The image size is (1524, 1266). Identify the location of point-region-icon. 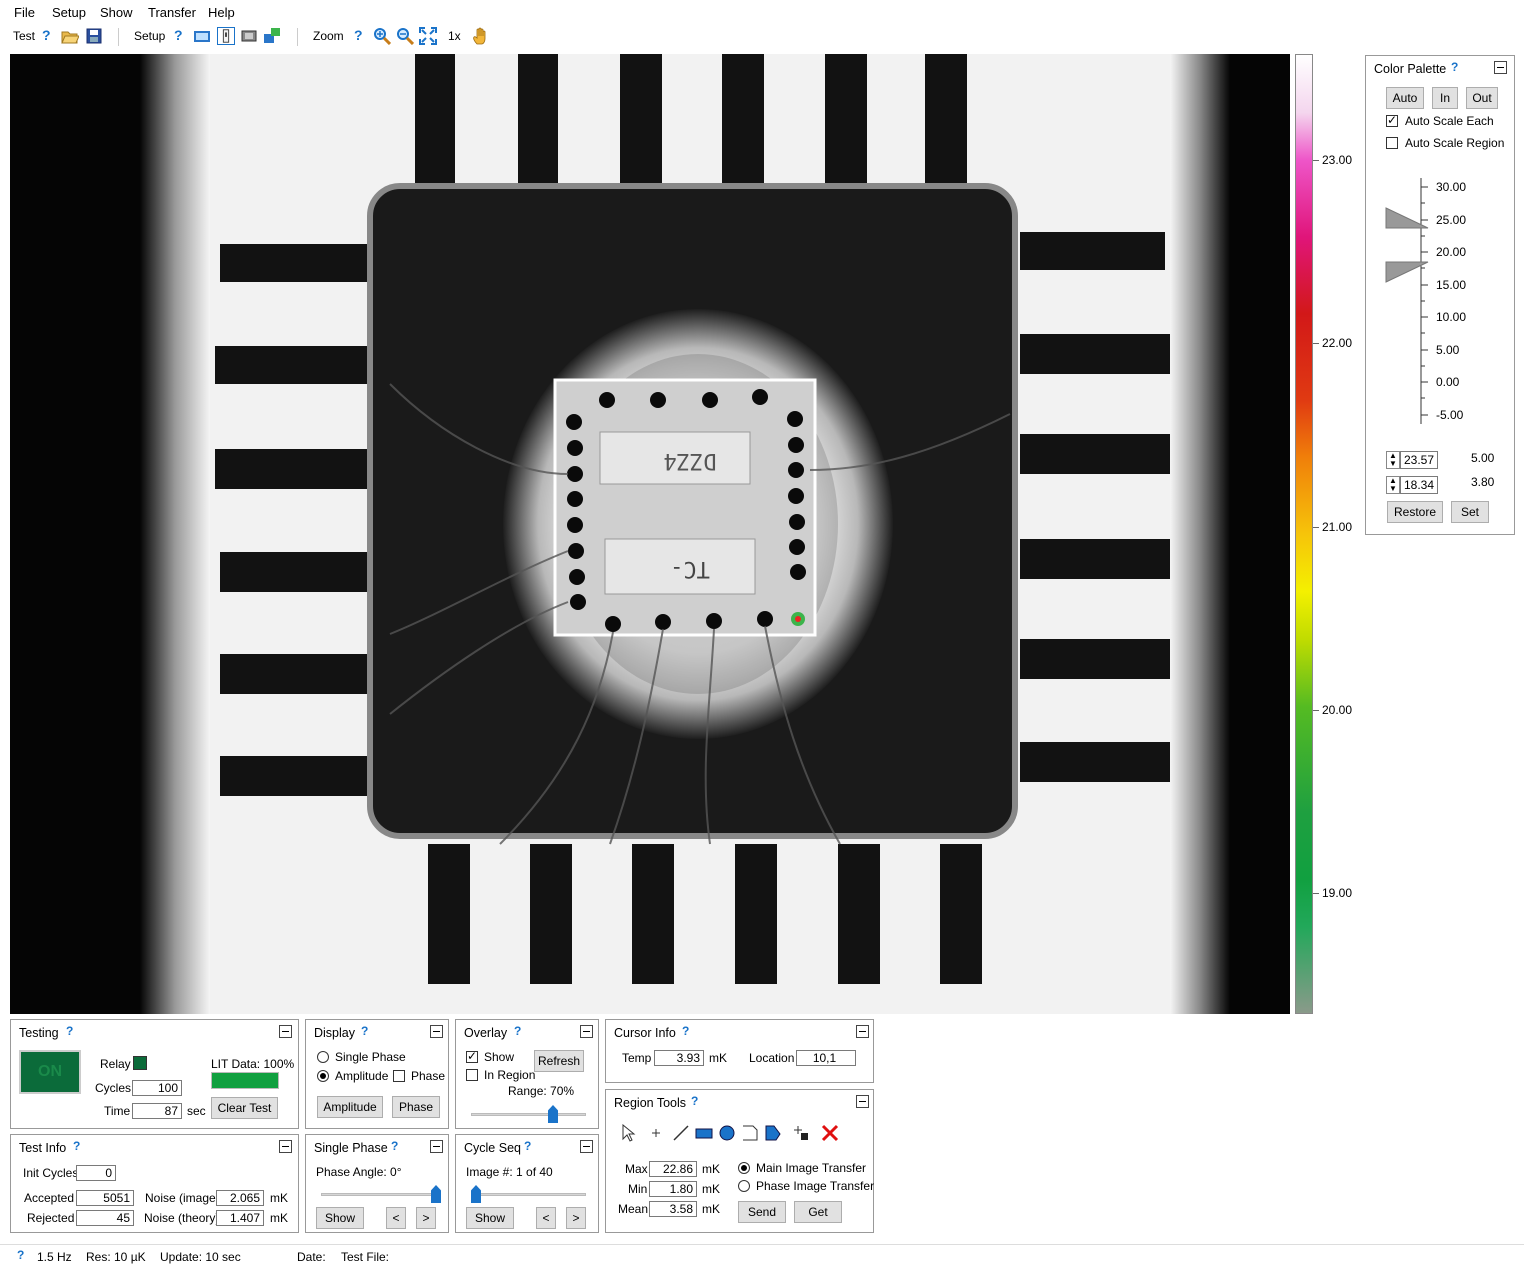
(801, 1133).